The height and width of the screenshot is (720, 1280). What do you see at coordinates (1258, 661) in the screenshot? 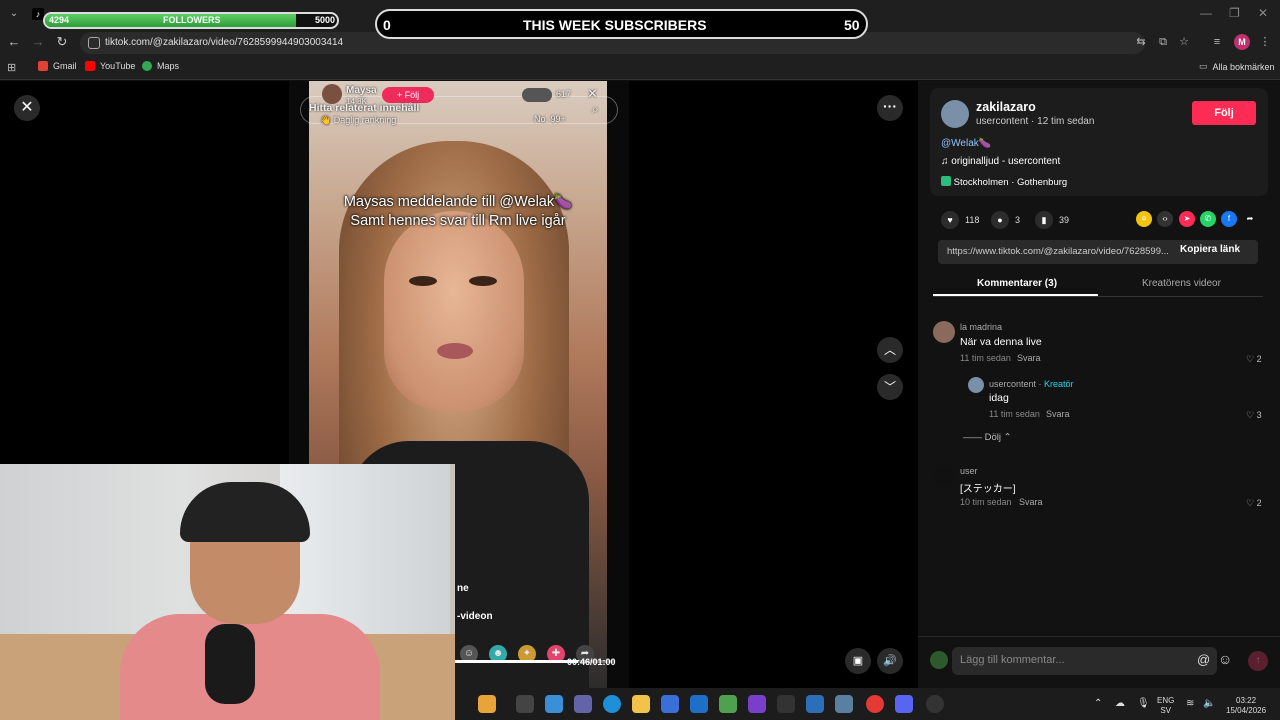
I see `send-comment-button: ↑` at bounding box center [1258, 661].